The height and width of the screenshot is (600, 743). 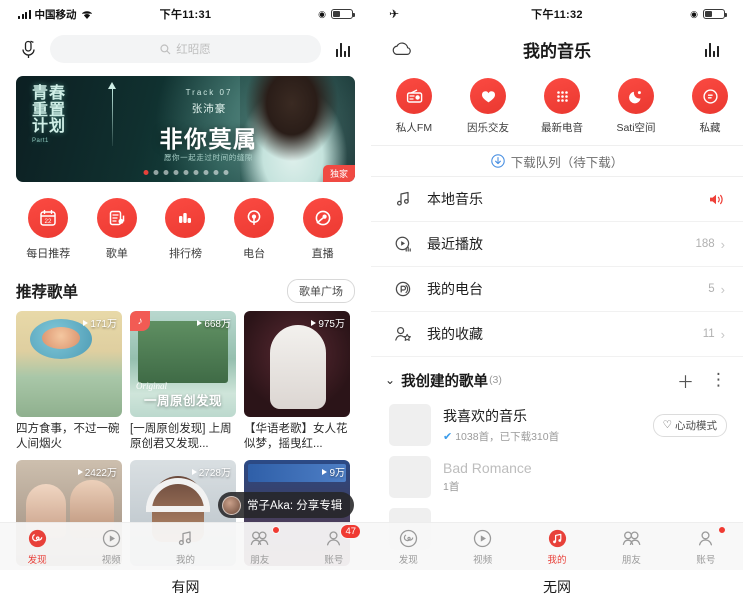 I want to click on quick-entry-radio: 电台, so click(x=254, y=229).